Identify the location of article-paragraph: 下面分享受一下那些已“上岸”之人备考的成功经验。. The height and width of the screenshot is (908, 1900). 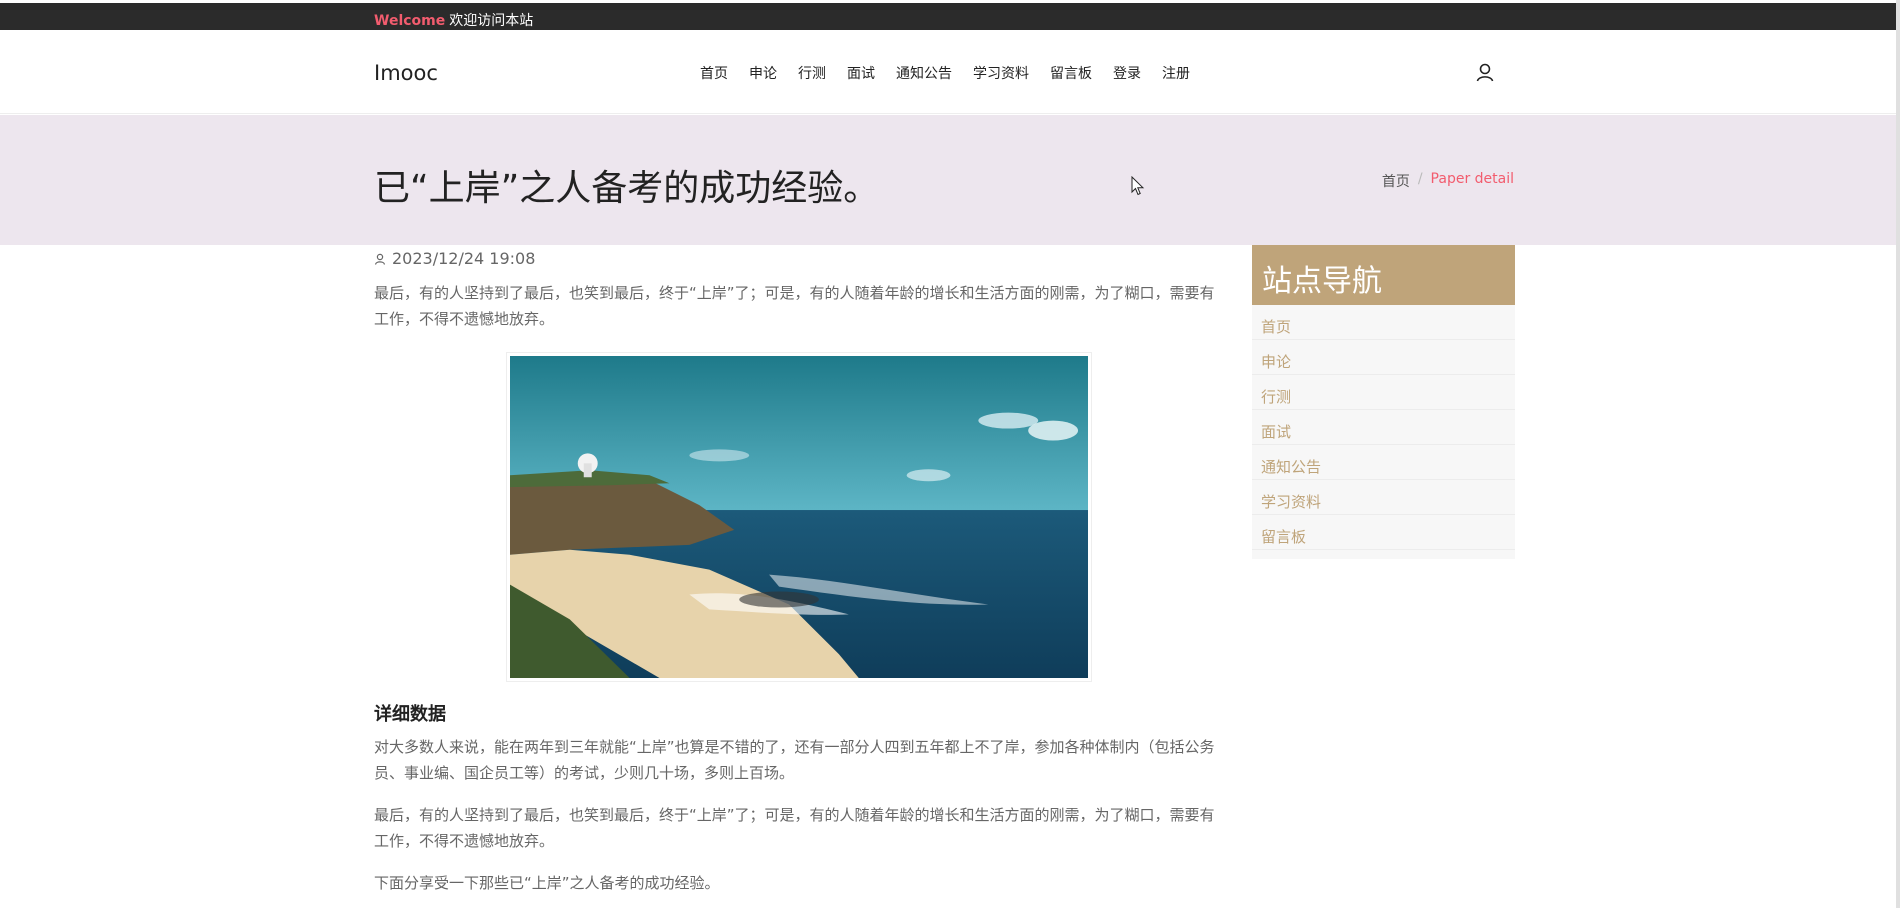
(547, 883).